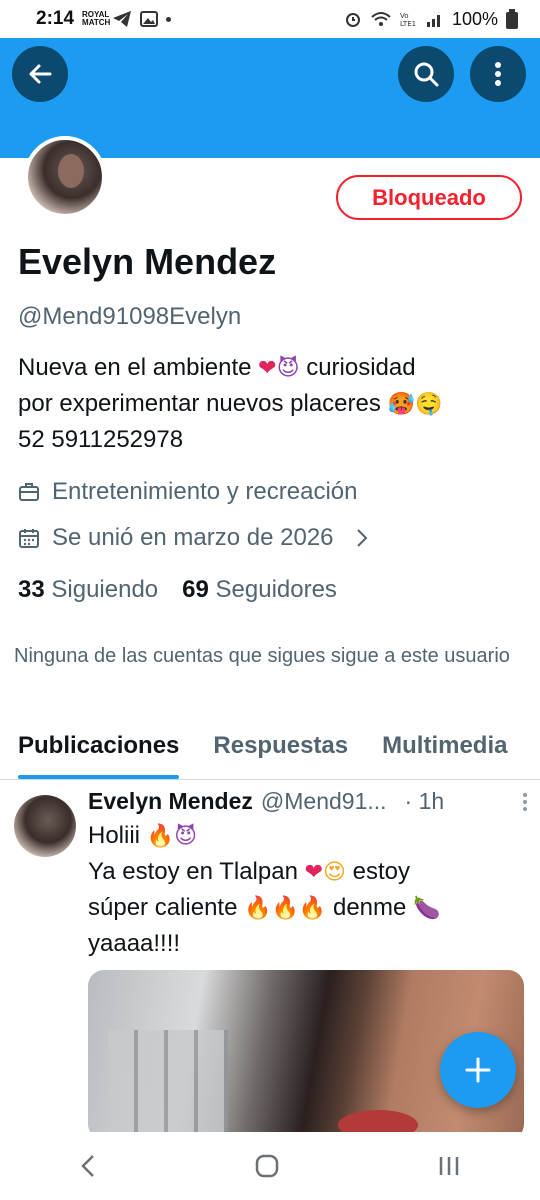 The width and height of the screenshot is (540, 1200). I want to click on hot-face-emoji: 🥵, so click(401, 404).